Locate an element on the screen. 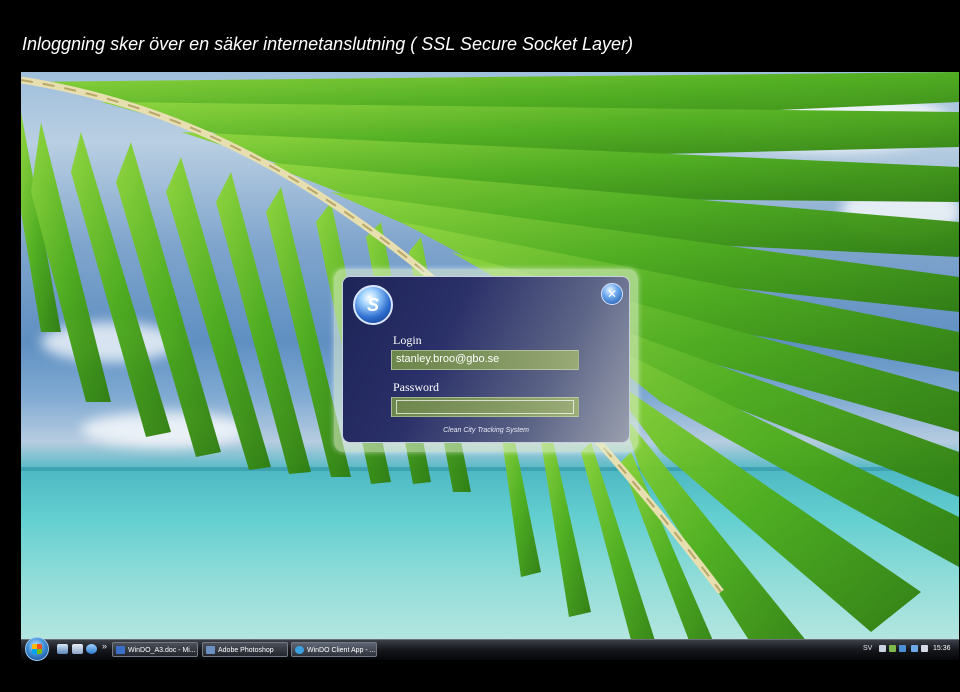 The width and height of the screenshot is (960, 692). close-glyph: ✕ is located at coordinates (612, 294).